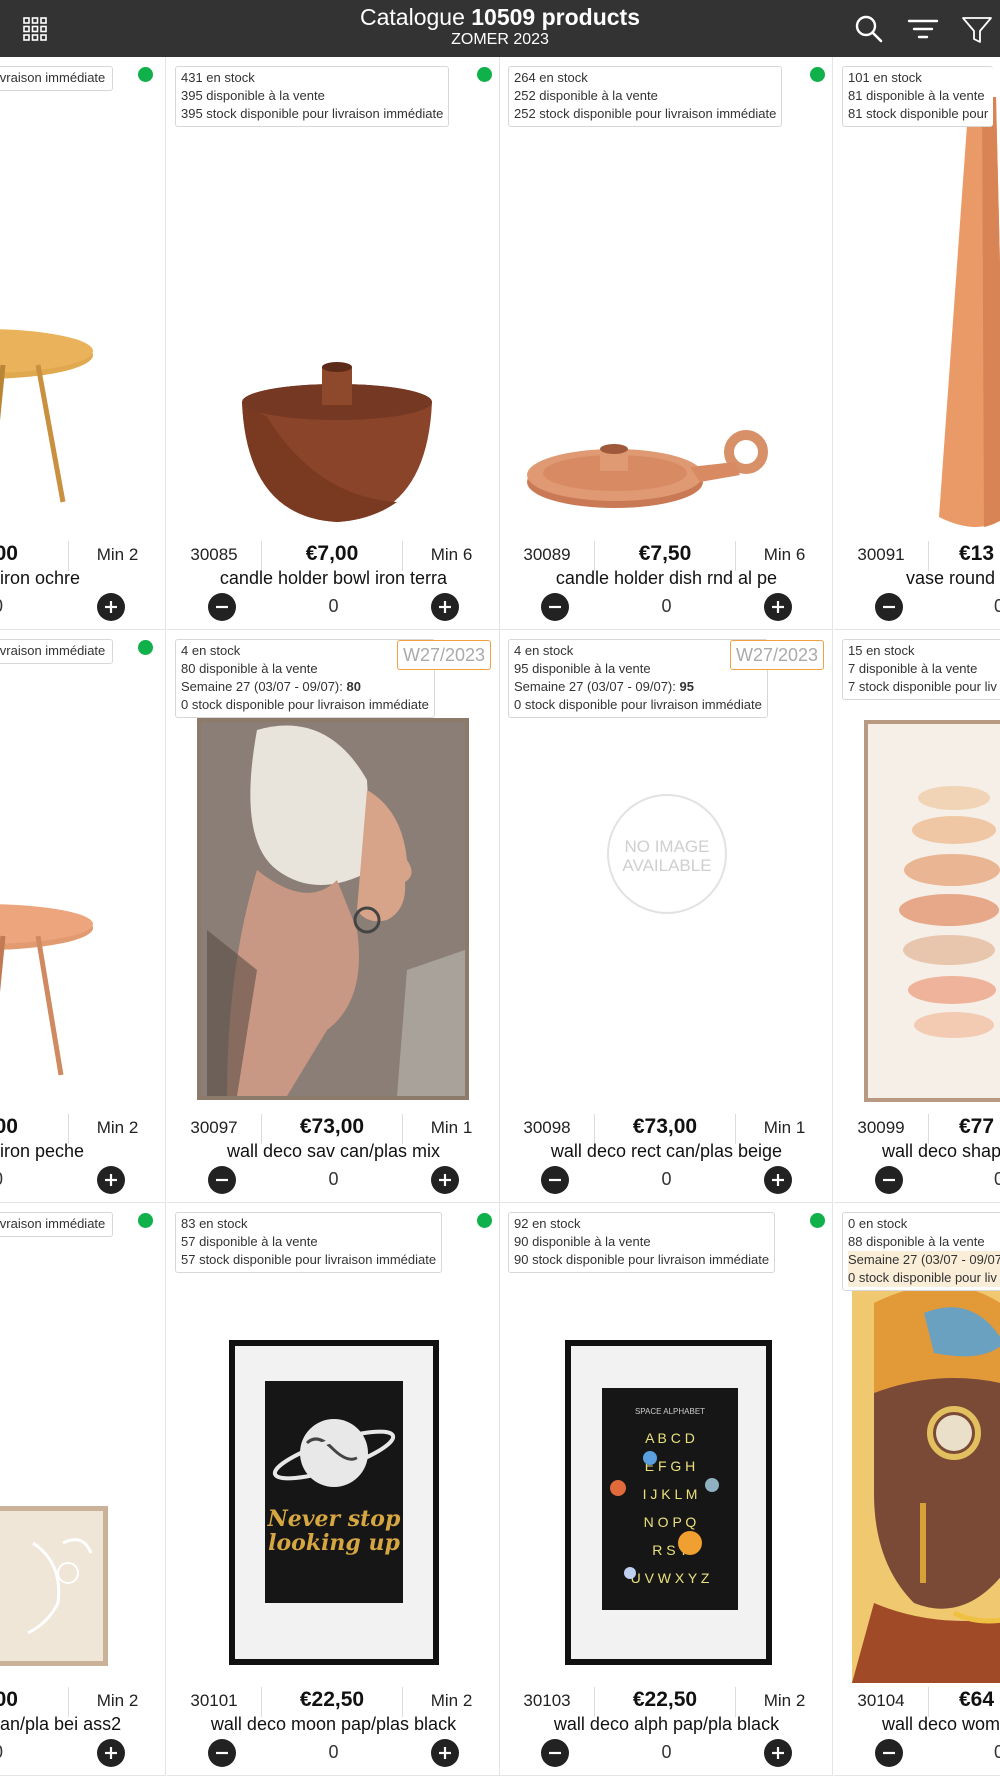 The image size is (1000, 1778). I want to click on stock-line: livraison immédiate, so click(53, 77).